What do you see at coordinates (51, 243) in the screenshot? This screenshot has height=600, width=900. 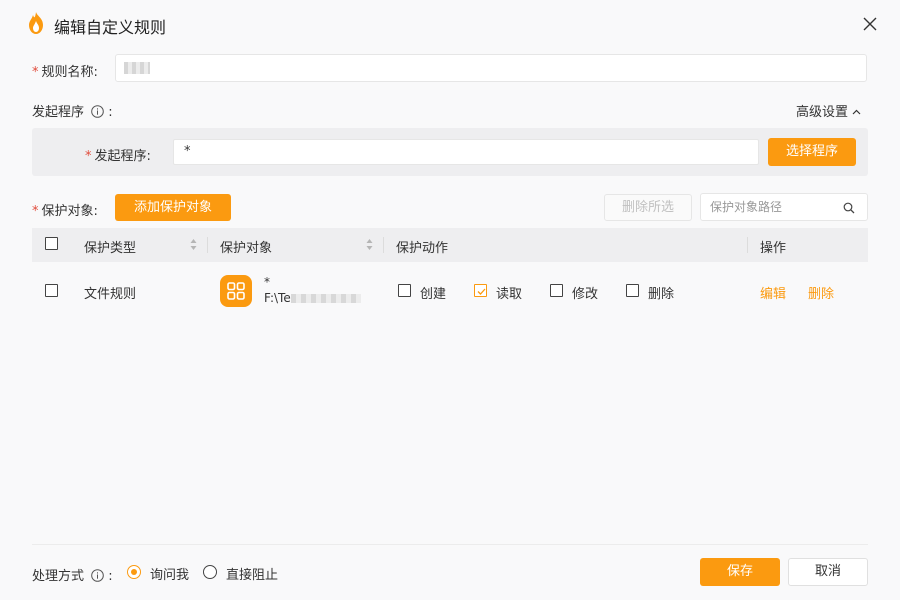 I see `select-all-checkbox` at bounding box center [51, 243].